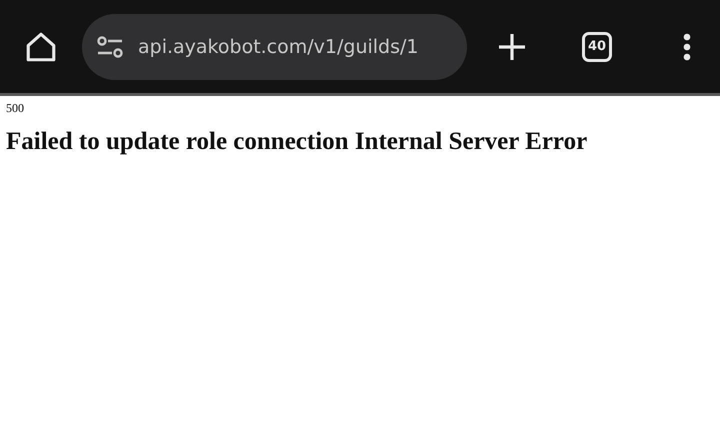 Image resolution: width=720 pixels, height=440 pixels. I want to click on url-text: api.ayakobot.com/v1/guilds/1, so click(278, 47).